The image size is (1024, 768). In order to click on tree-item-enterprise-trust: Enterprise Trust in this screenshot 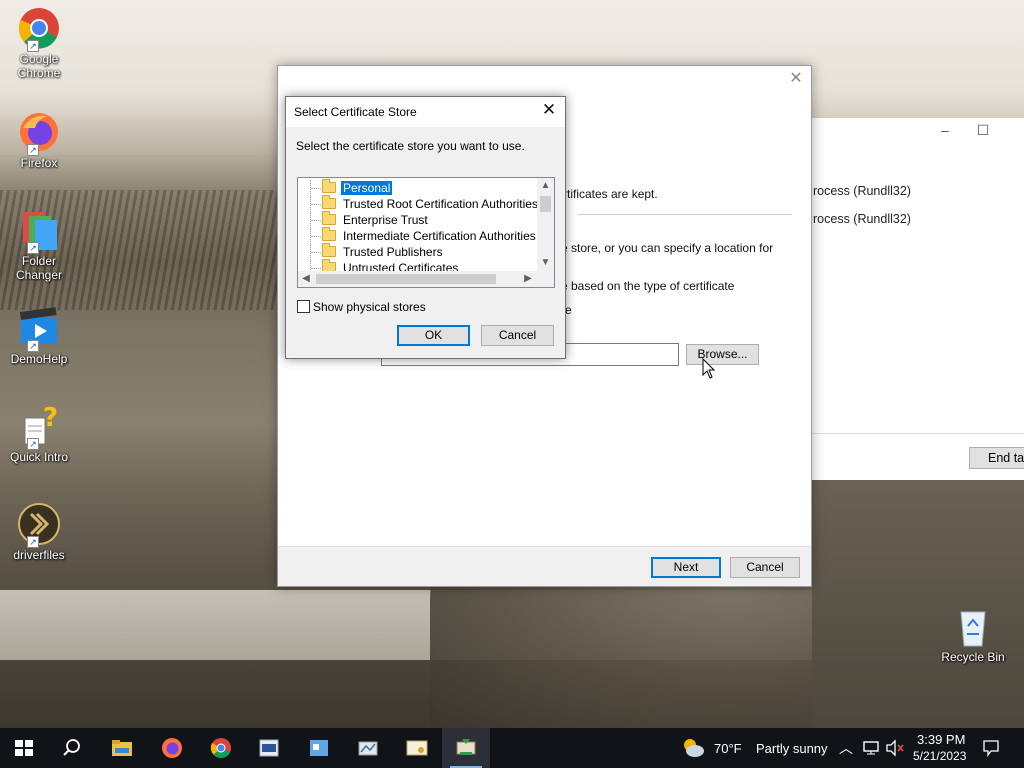, I will do `click(418, 219)`.